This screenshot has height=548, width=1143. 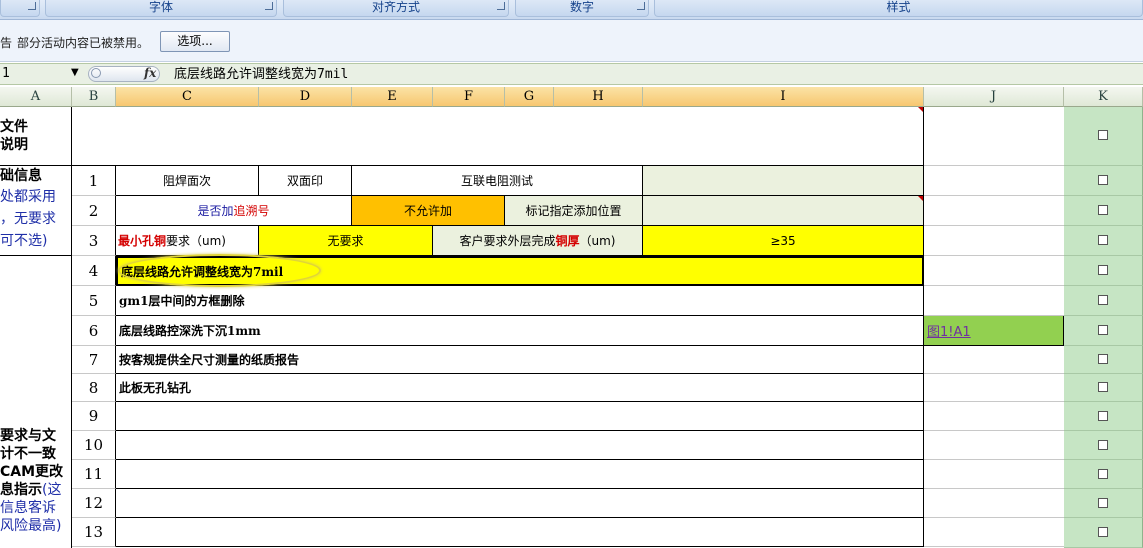 What do you see at coordinates (598, 97) in the screenshot?
I see `column-header-h: H` at bounding box center [598, 97].